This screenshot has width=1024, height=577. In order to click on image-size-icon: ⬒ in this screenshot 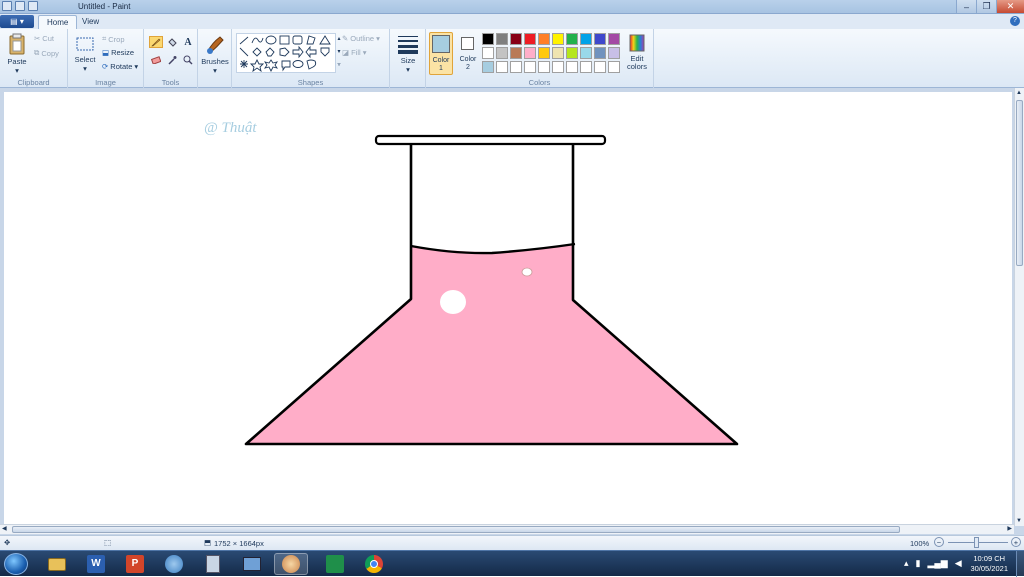, I will do `click(208, 542)`.